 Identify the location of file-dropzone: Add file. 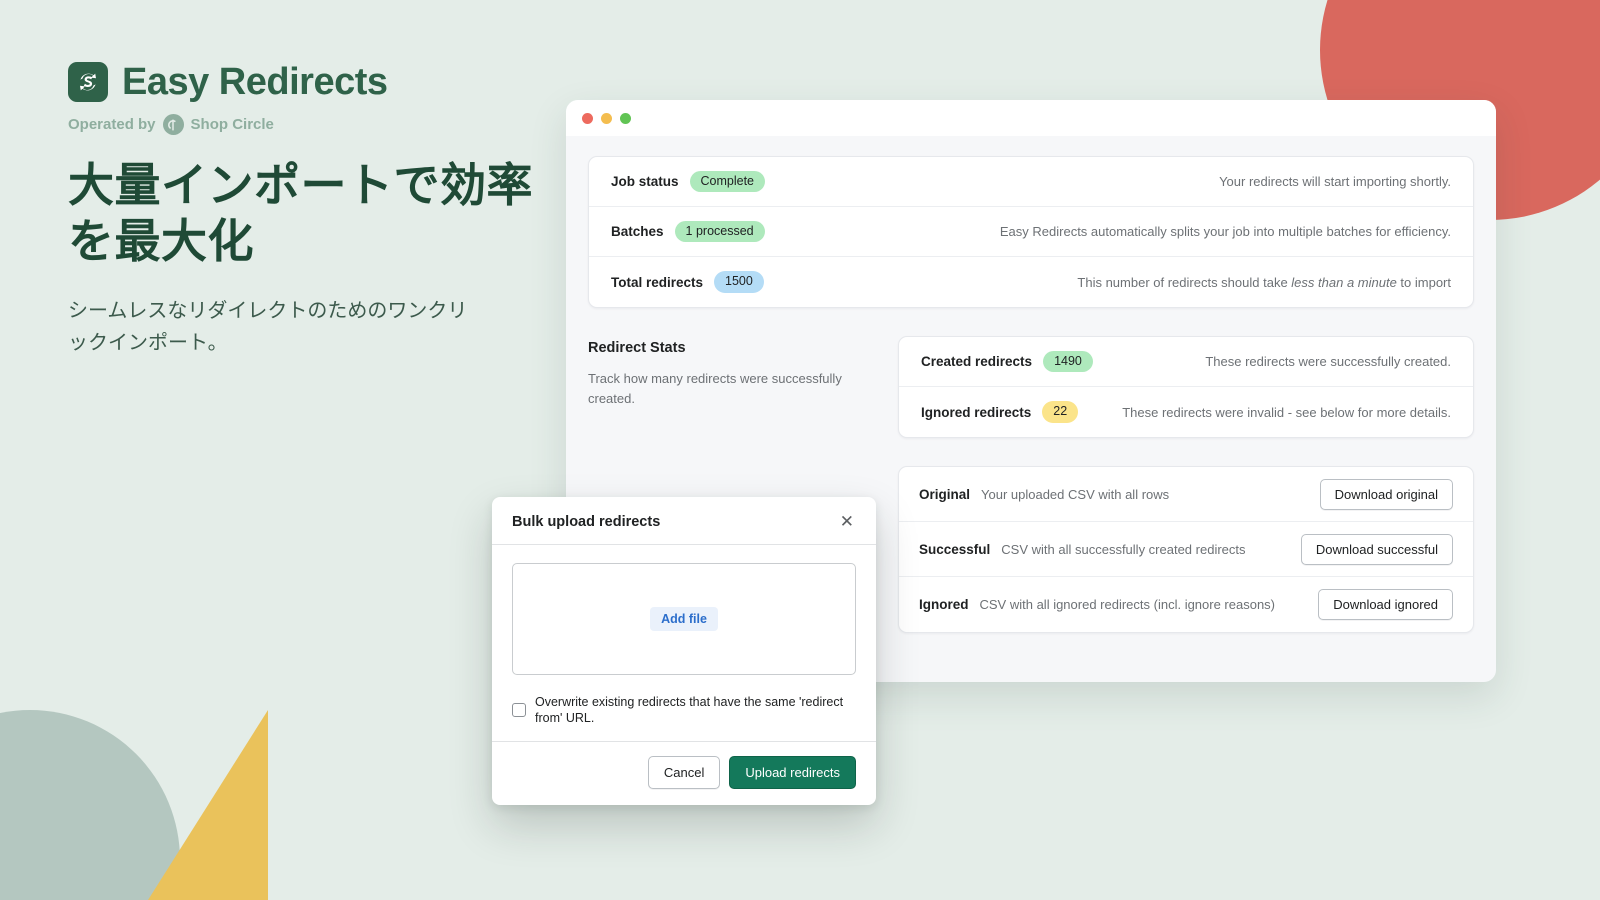
(684, 619).